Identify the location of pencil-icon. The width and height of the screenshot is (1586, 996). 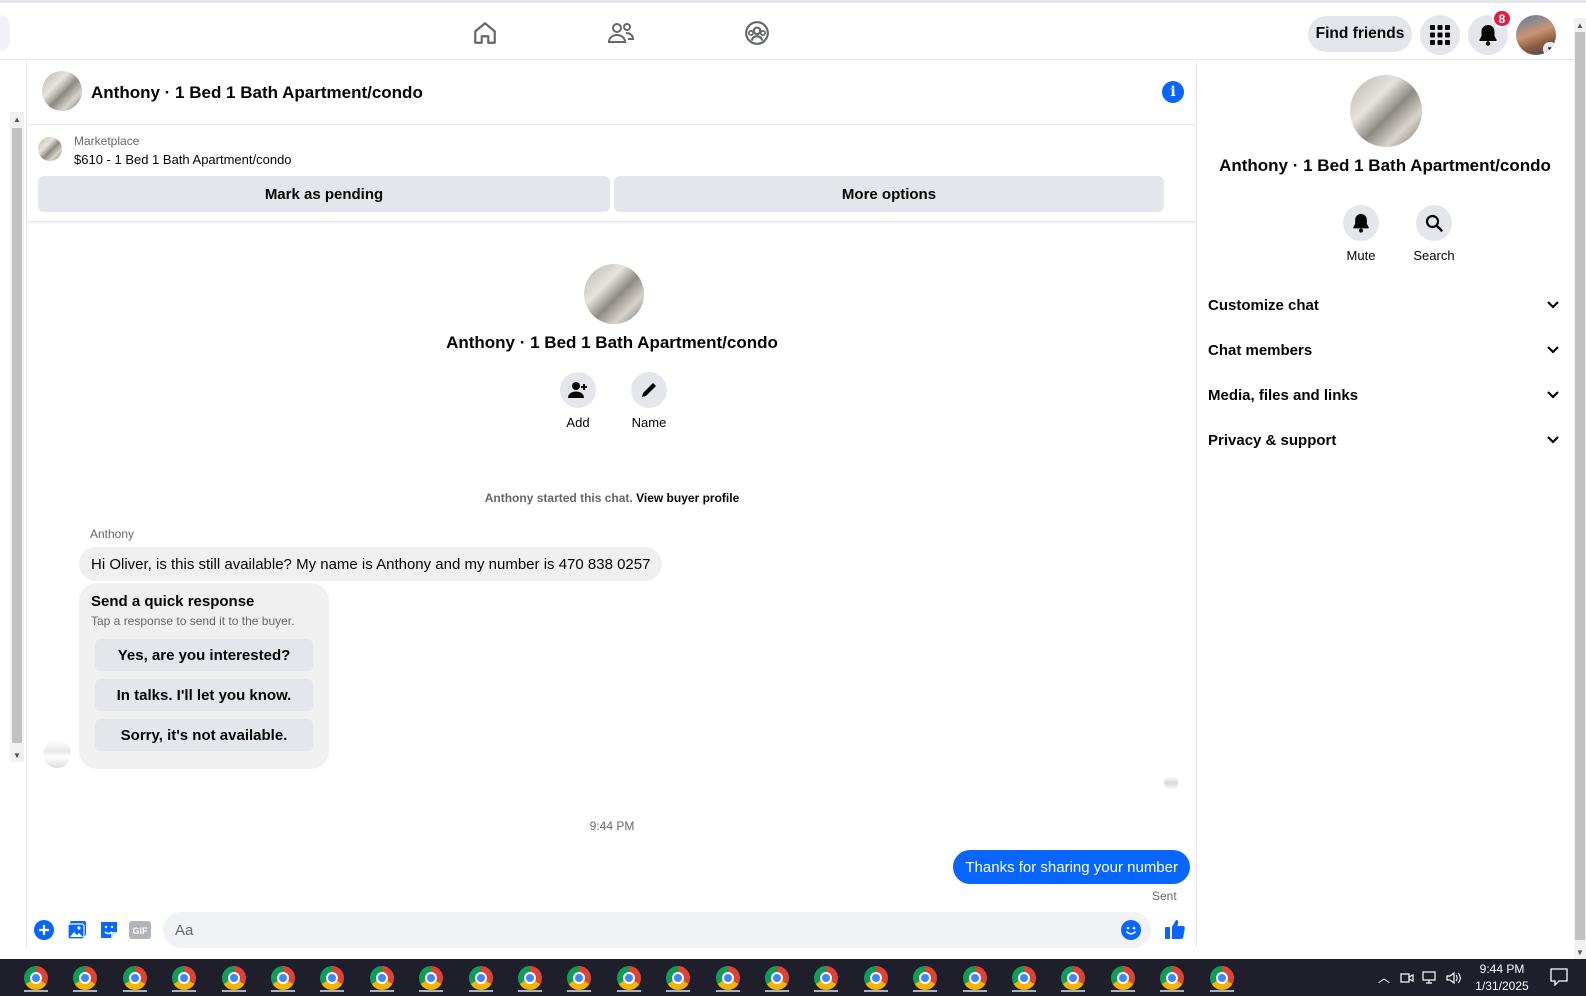
(649, 390).